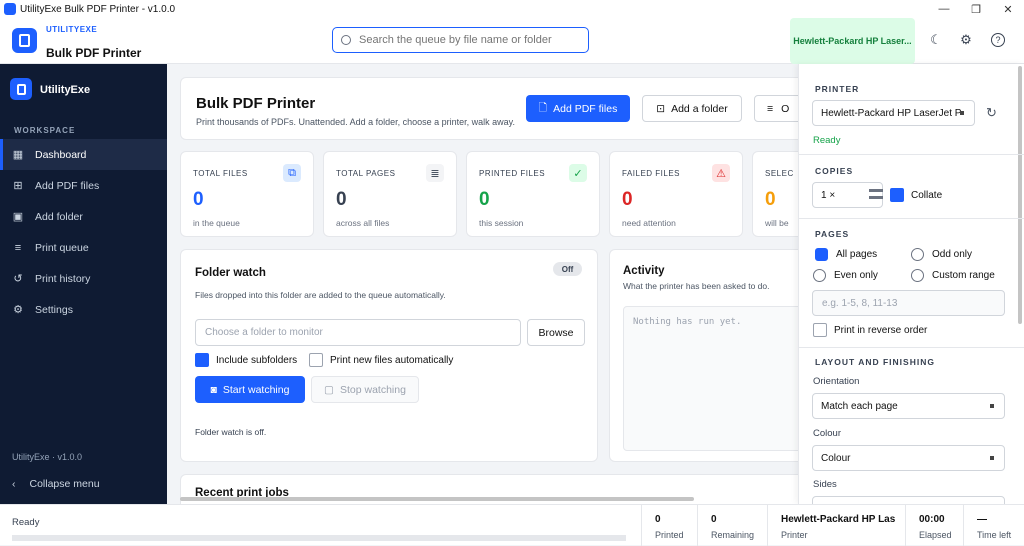  Describe the element at coordinates (994, 535) in the screenshot. I see `status-label: Time left` at that location.